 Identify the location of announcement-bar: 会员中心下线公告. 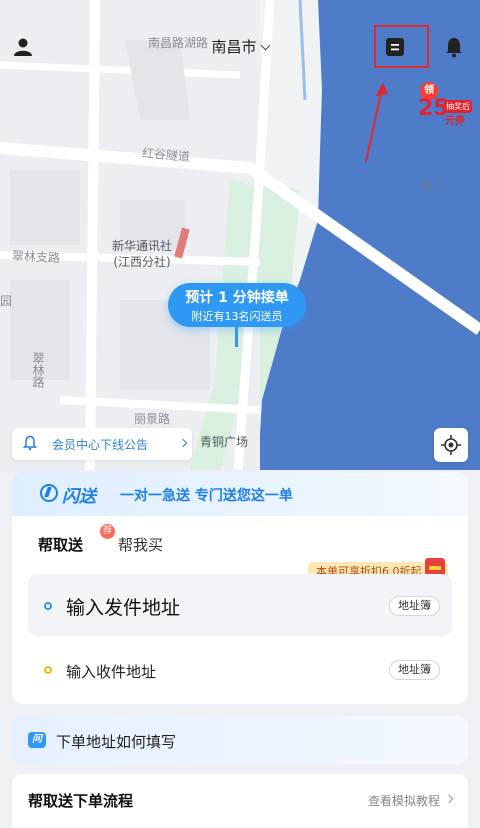
(102, 444).